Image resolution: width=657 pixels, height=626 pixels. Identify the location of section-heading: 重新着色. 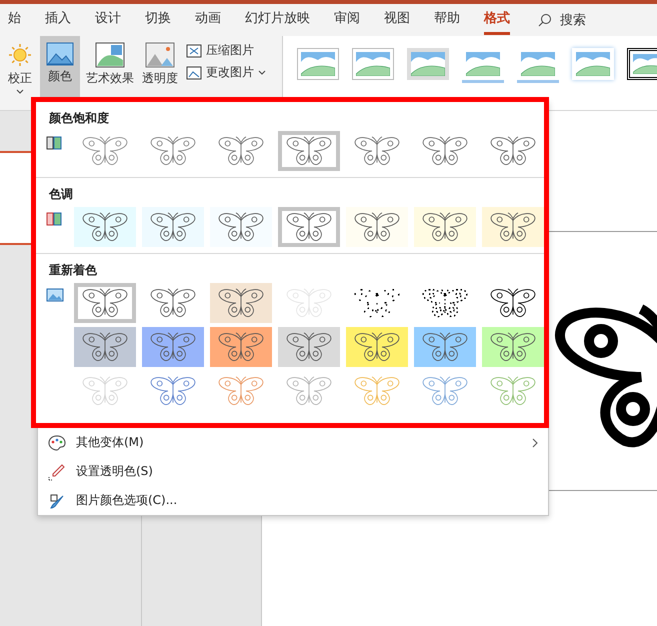
(73, 270).